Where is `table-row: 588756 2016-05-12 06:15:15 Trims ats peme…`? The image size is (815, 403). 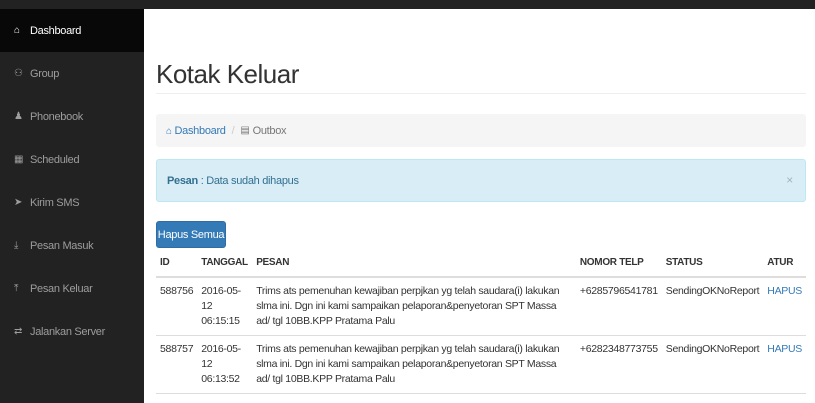 table-row: 588756 2016-05-12 06:15:15 Trims ats peme… is located at coordinates (481, 306).